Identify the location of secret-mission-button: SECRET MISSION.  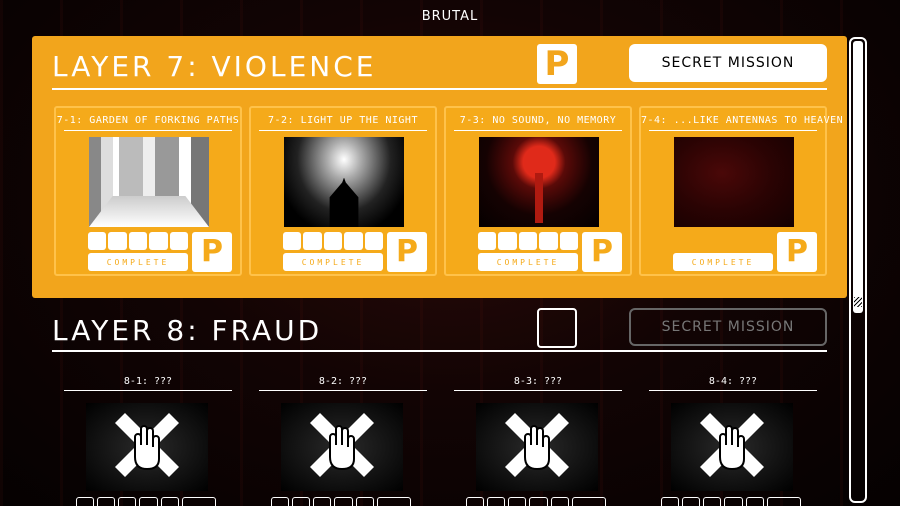
(728, 63).